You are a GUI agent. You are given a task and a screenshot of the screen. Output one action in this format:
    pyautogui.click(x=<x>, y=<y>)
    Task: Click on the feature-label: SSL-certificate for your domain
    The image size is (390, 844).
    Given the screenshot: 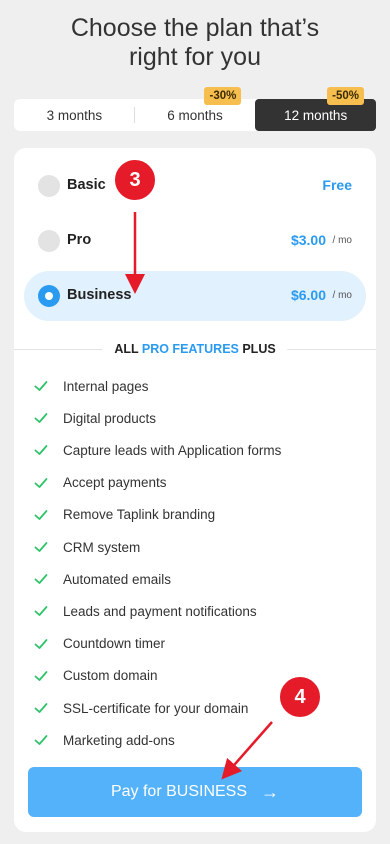 What is the action you would take?
    pyautogui.click(x=156, y=708)
    